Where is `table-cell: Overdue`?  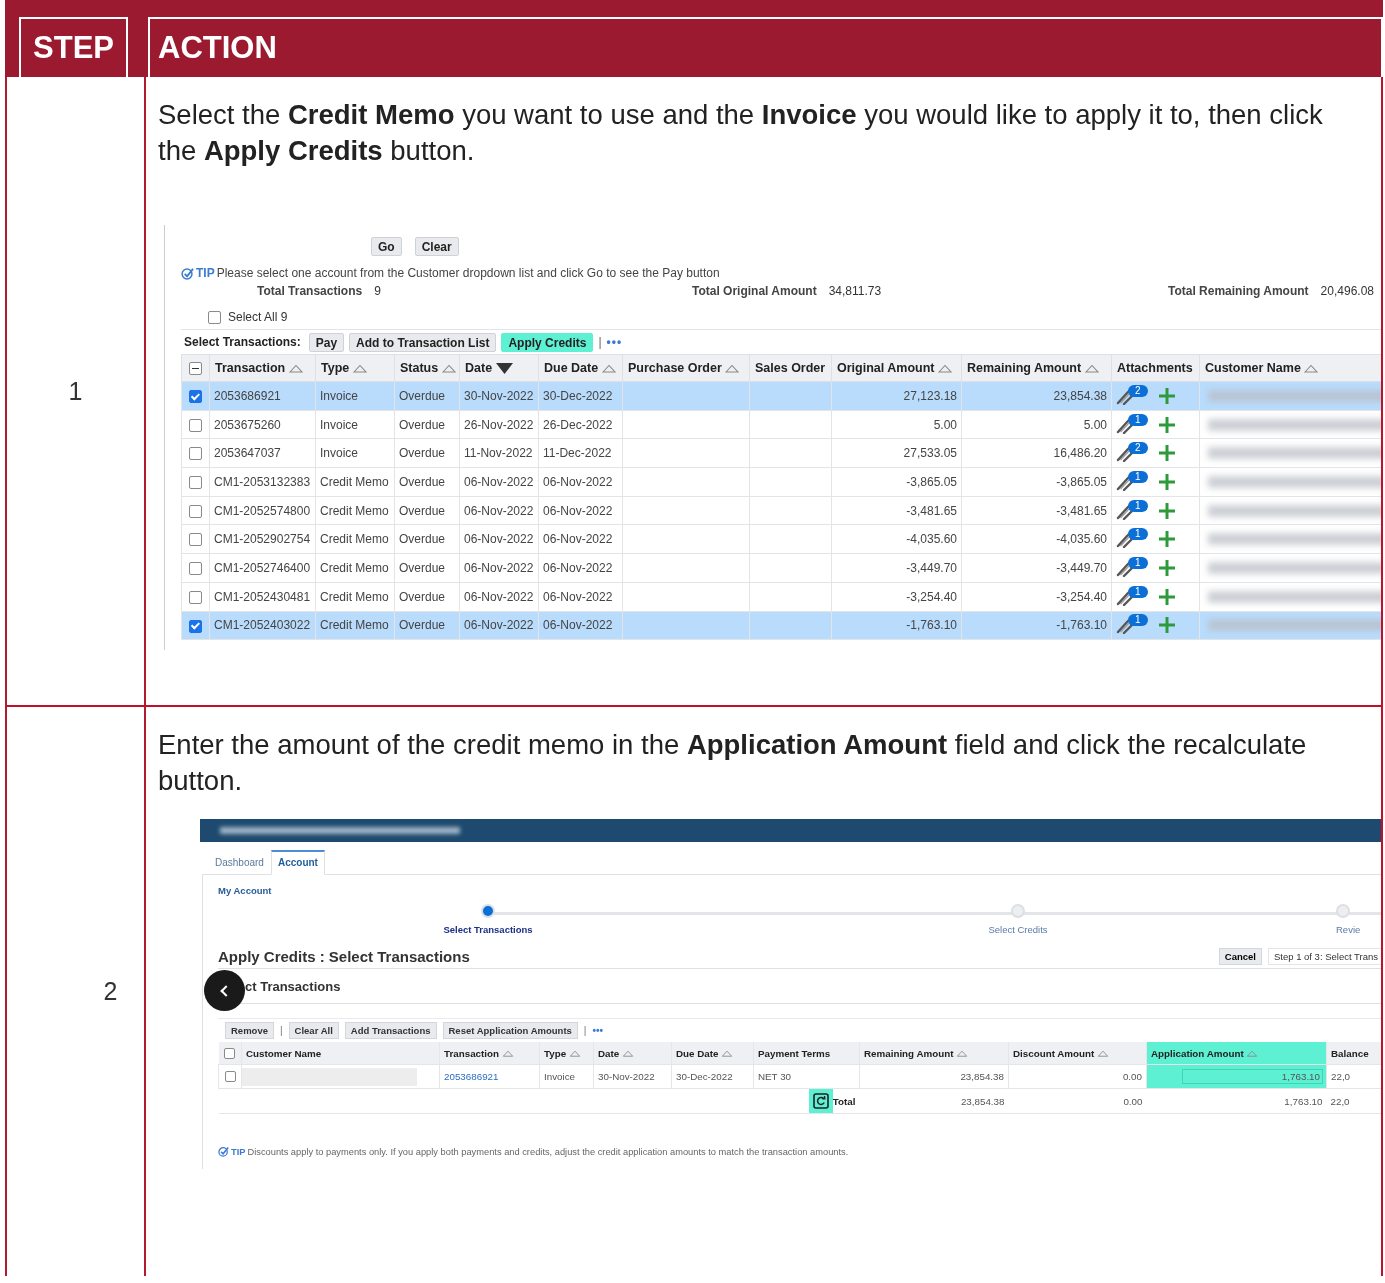
table-cell: Overdue is located at coordinates (427, 625).